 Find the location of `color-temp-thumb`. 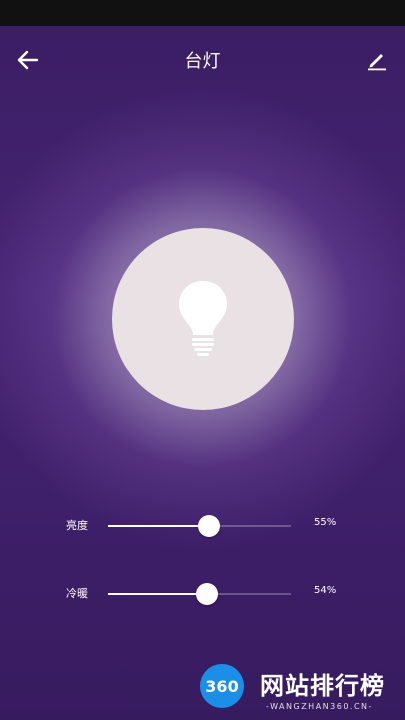

color-temp-thumb is located at coordinates (206, 594).